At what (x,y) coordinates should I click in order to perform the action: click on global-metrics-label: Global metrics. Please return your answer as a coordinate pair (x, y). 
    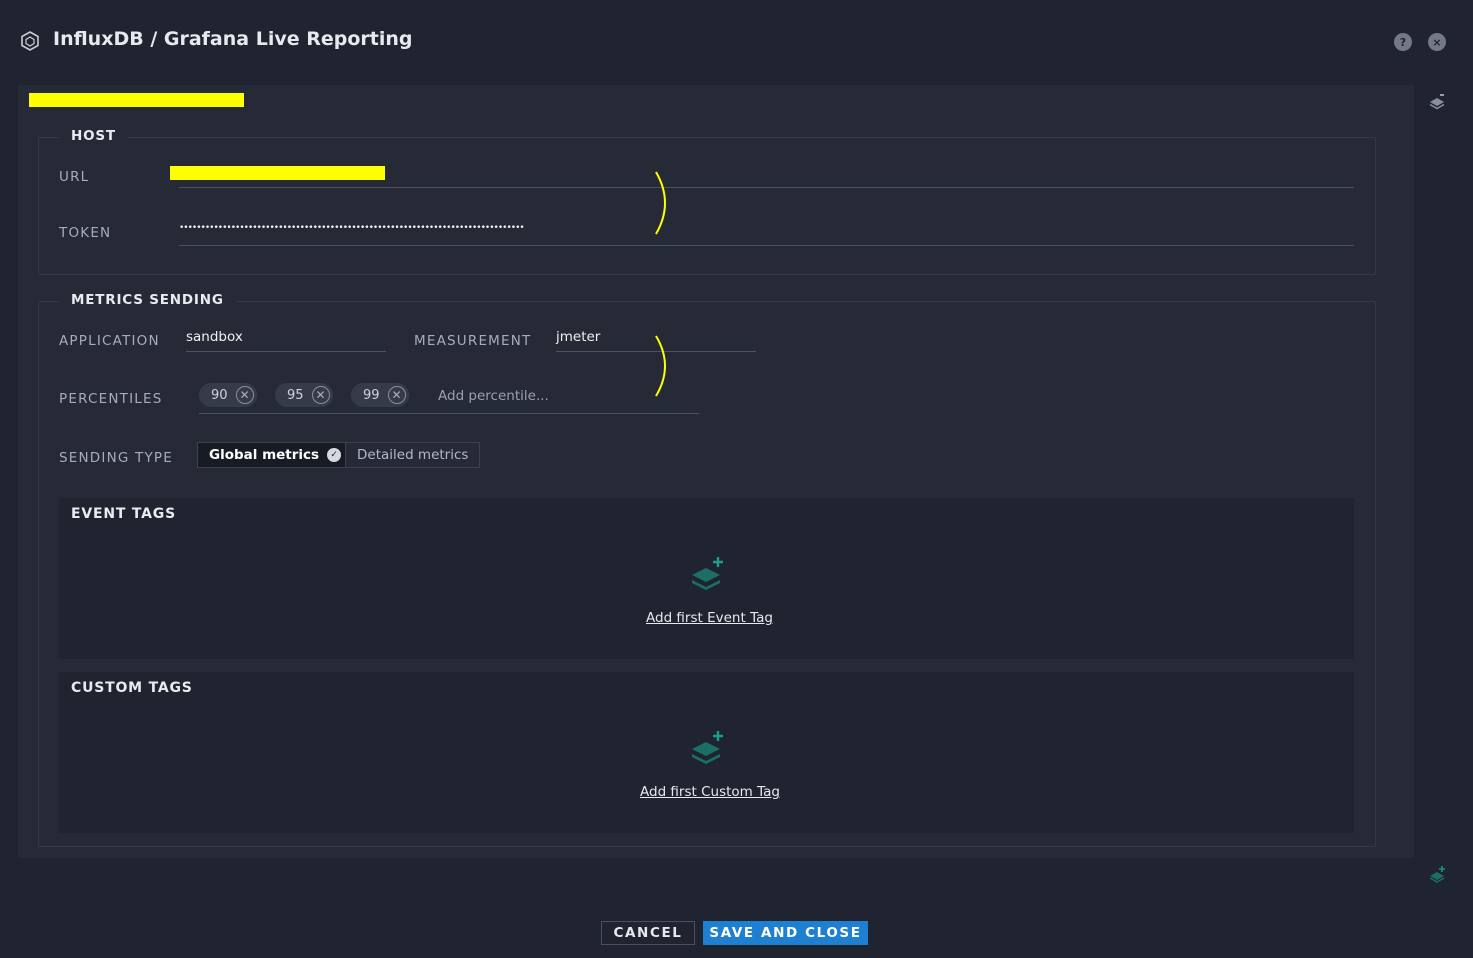
    Looking at the image, I should click on (264, 455).